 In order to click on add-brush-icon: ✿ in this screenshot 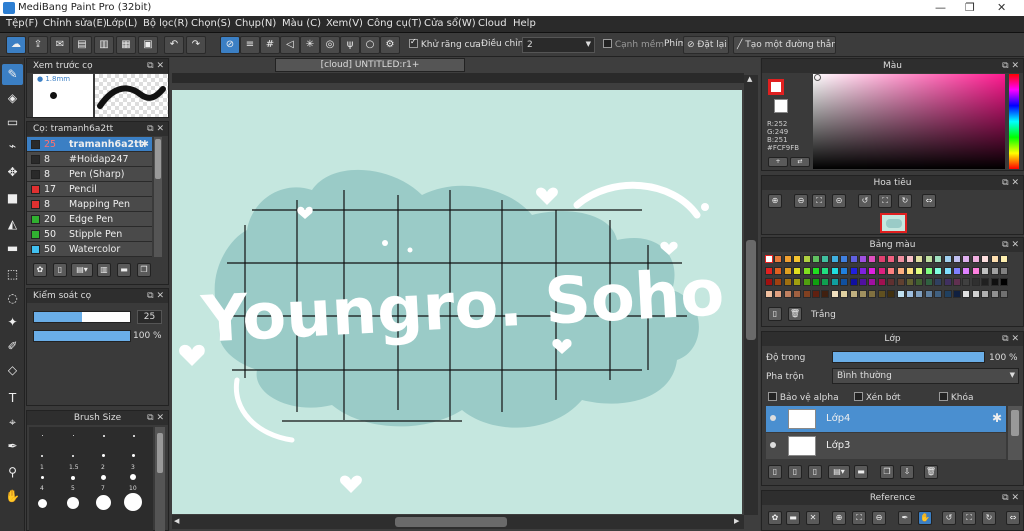, I will do `click(40, 270)`.